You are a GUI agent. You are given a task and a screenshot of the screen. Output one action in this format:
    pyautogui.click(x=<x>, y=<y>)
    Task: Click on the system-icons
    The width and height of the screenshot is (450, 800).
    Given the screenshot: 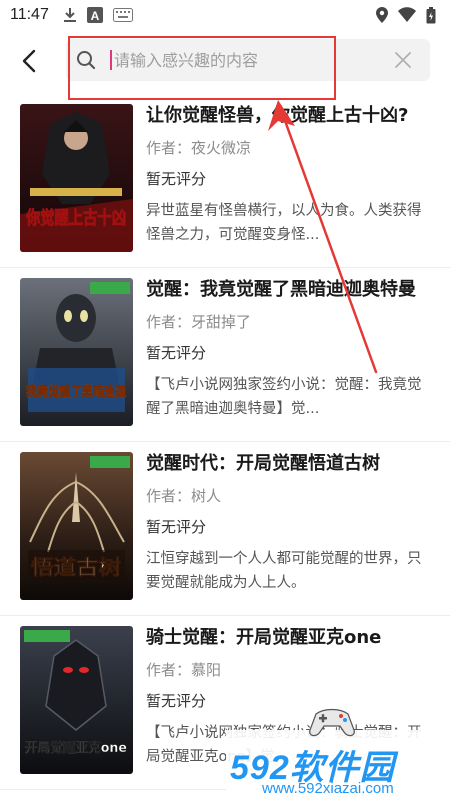 What is the action you would take?
    pyautogui.click(x=406, y=15)
    